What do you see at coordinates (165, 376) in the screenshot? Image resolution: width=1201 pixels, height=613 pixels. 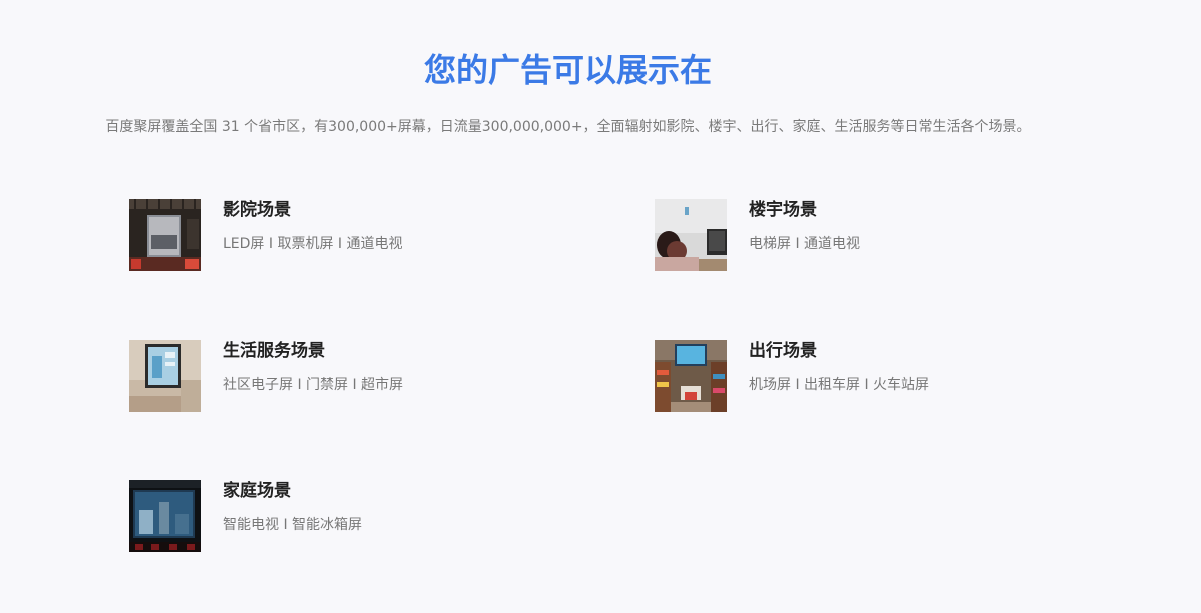 I see `life-service-scene-image` at bounding box center [165, 376].